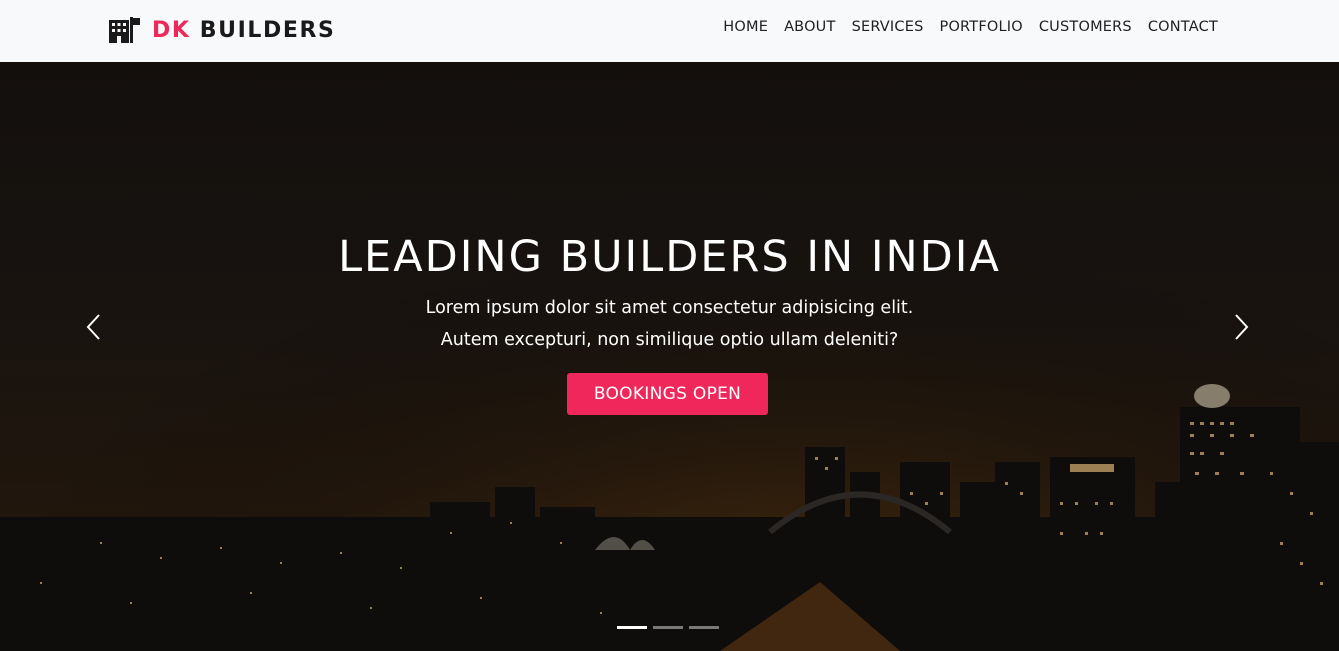 Image resolution: width=1339 pixels, height=651 pixels. What do you see at coordinates (667, 394) in the screenshot?
I see `bookings-open-button: BOOKINGS OPEN` at bounding box center [667, 394].